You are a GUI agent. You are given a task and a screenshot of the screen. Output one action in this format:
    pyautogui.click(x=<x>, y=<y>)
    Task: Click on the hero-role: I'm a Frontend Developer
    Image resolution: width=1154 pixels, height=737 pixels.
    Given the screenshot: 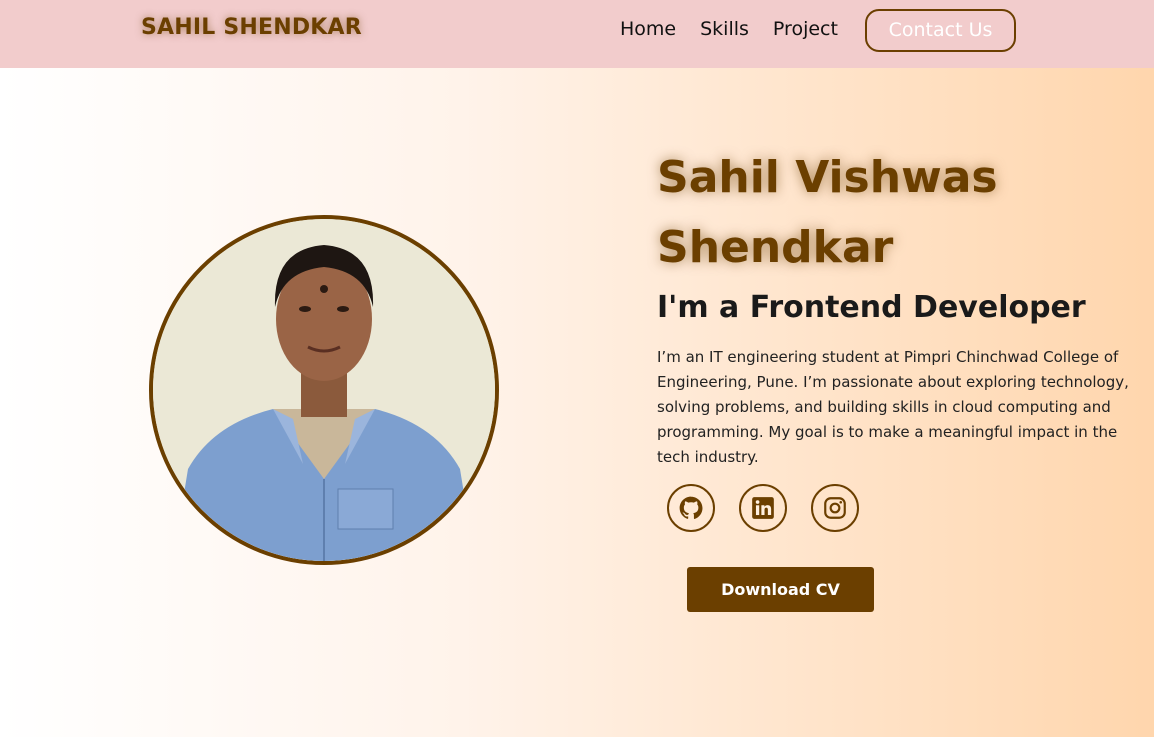 What is the action you would take?
    pyautogui.click(x=871, y=307)
    